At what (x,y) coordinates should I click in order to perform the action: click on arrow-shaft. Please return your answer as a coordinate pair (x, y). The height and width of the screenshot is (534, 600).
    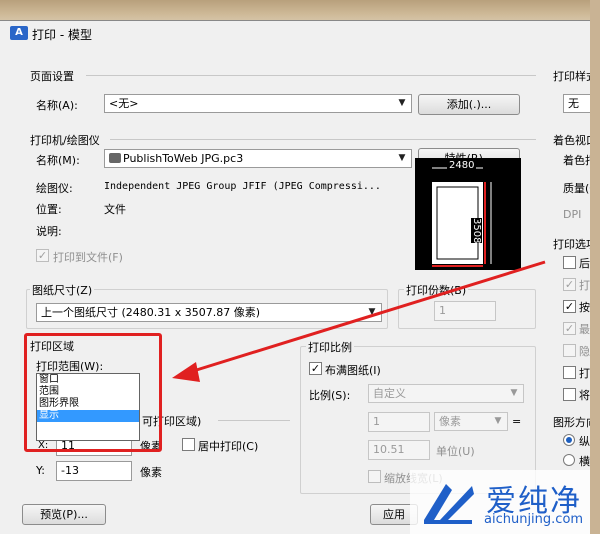
    Looking at the image, I should click on (367, 317).